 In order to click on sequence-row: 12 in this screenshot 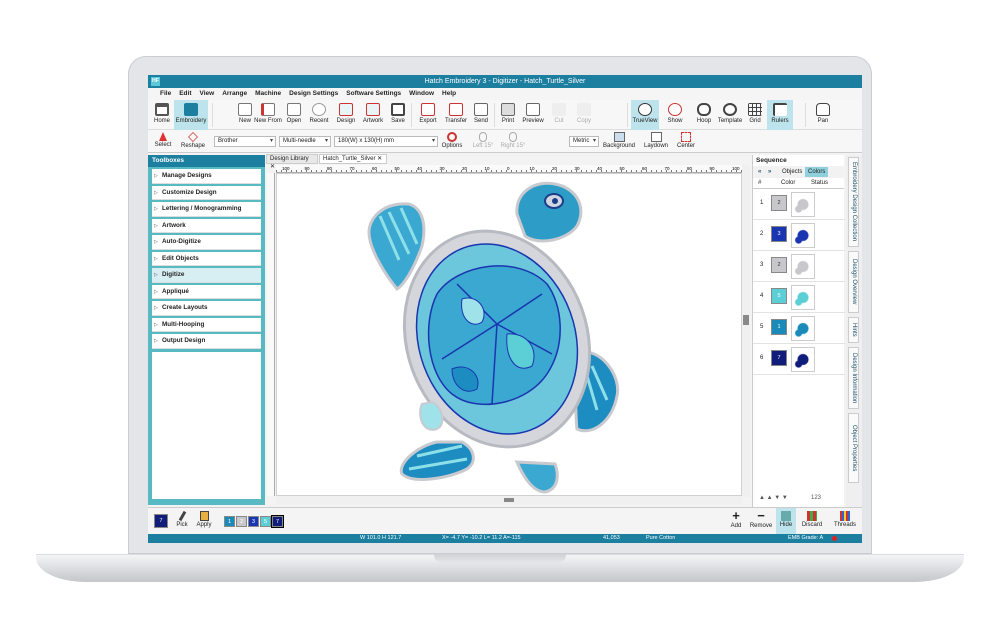, I will do `click(799, 204)`.